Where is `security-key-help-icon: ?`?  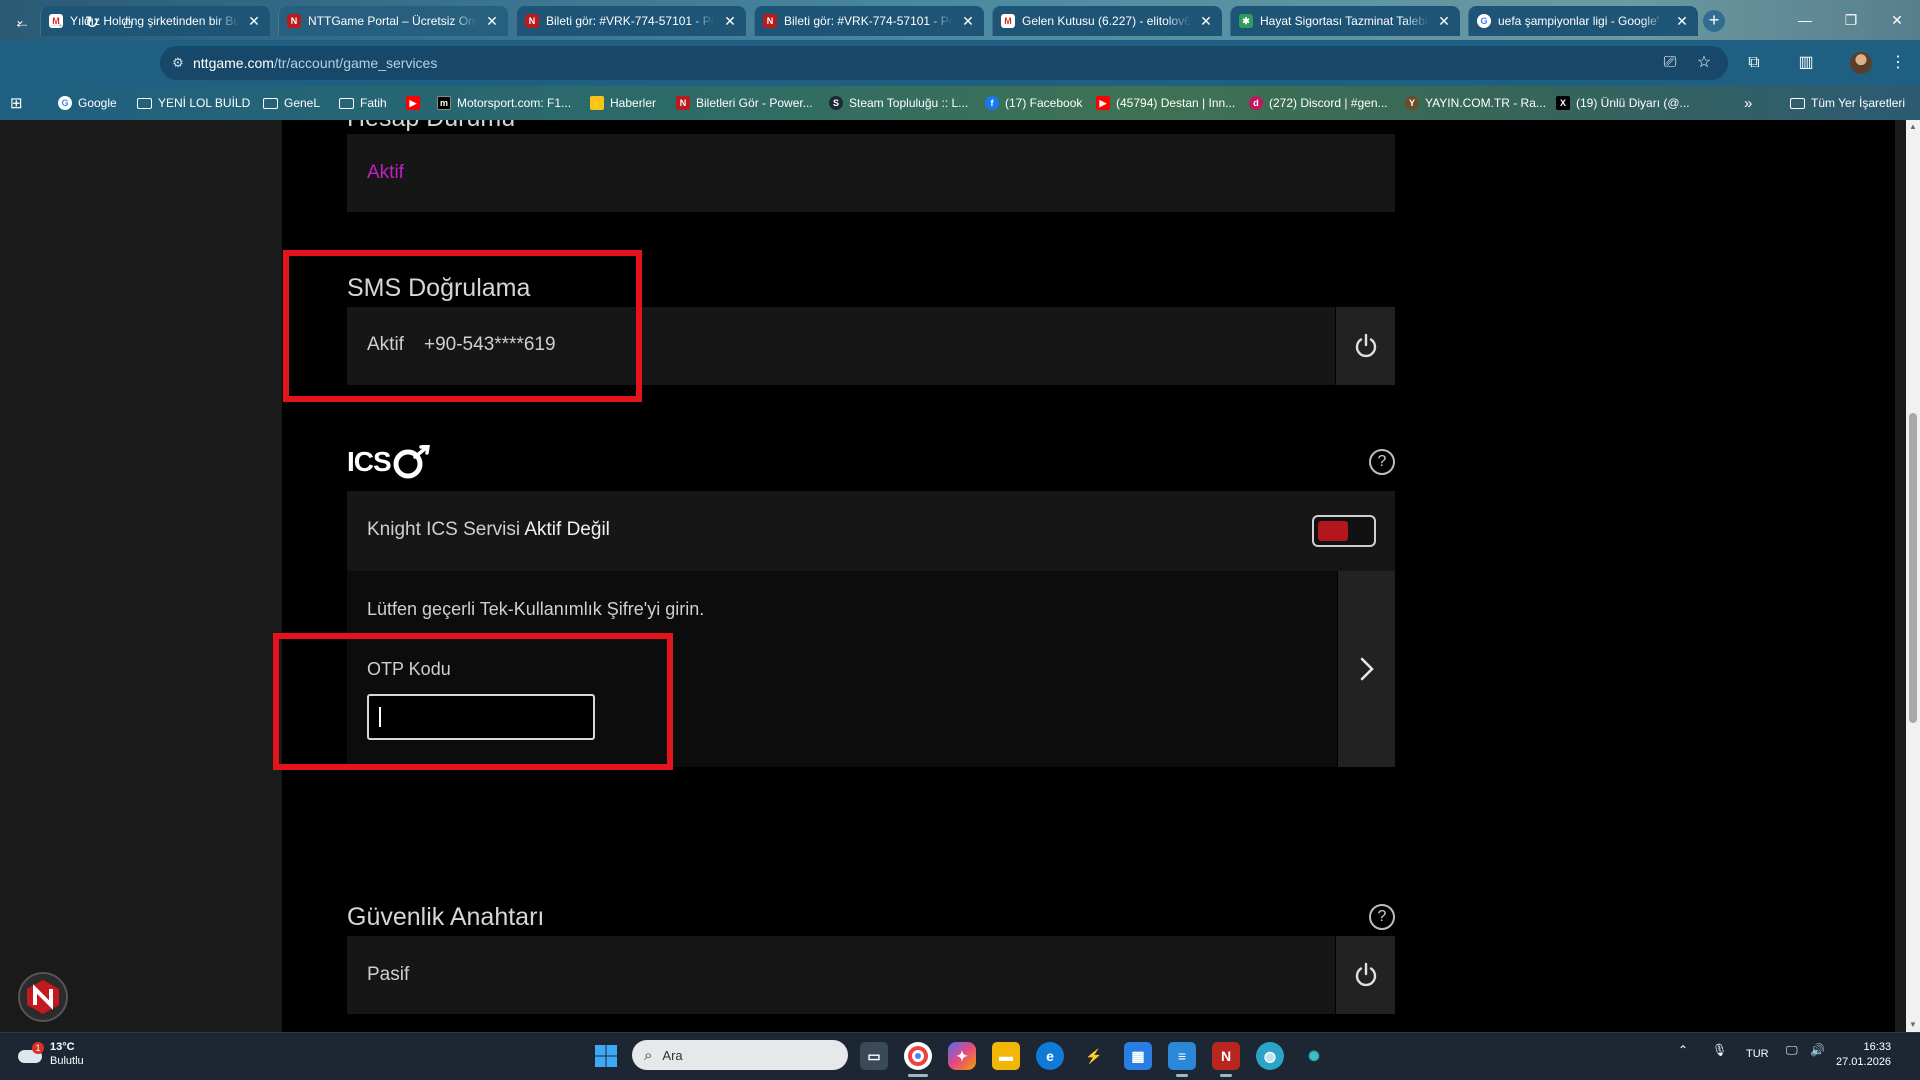
security-key-help-icon: ? is located at coordinates (1382, 917).